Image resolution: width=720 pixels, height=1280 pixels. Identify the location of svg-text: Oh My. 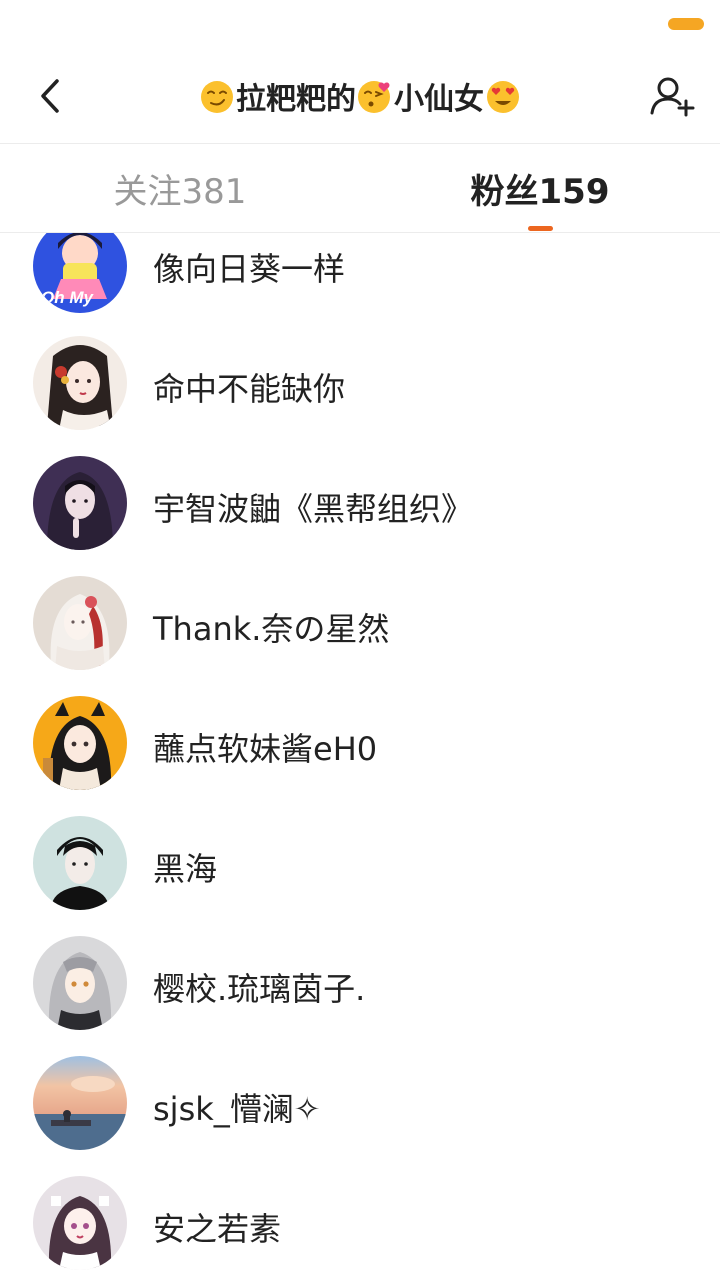
(67, 297).